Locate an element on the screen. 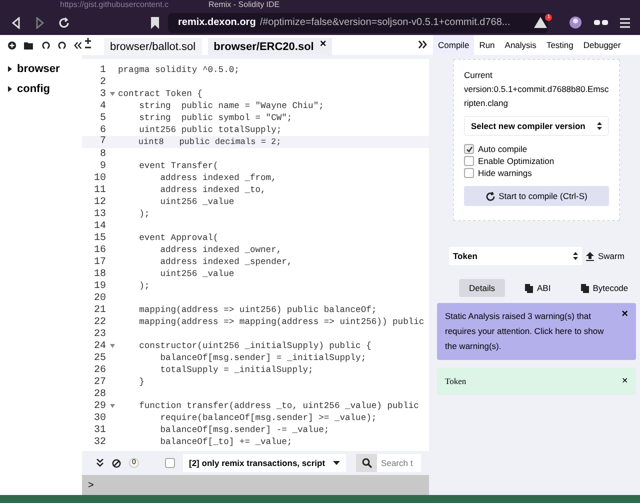  search-icon is located at coordinates (367, 463).